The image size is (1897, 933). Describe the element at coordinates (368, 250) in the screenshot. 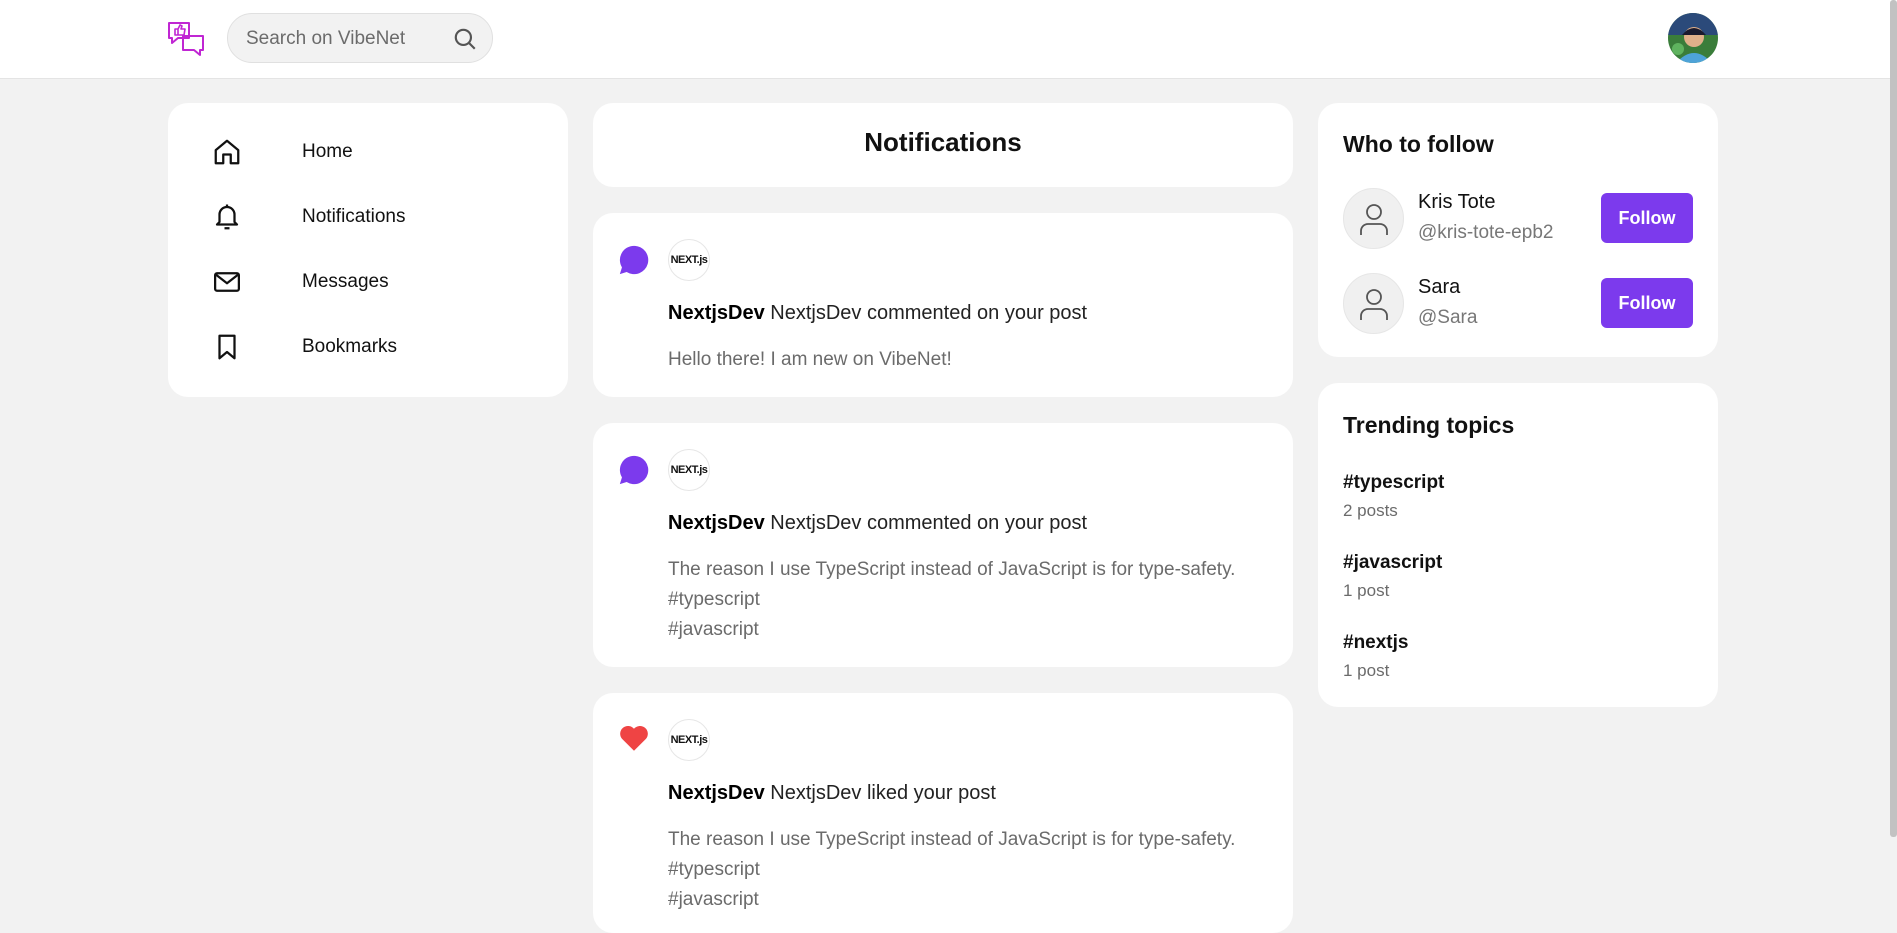

I see `sidebar-nav: Home Notifications Messages Bookmarks` at that location.